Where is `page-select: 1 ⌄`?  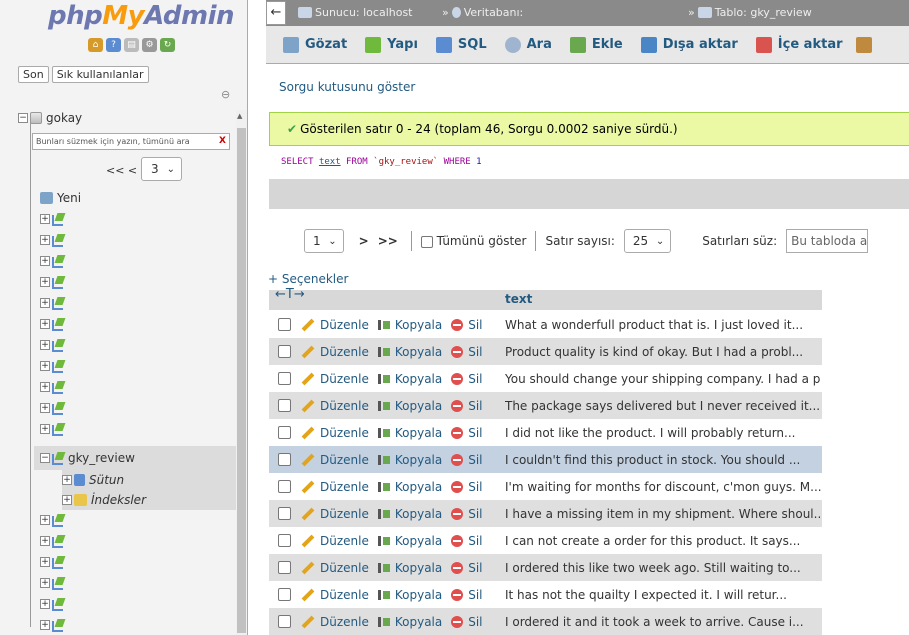
page-select: 1 ⌄ is located at coordinates (324, 241).